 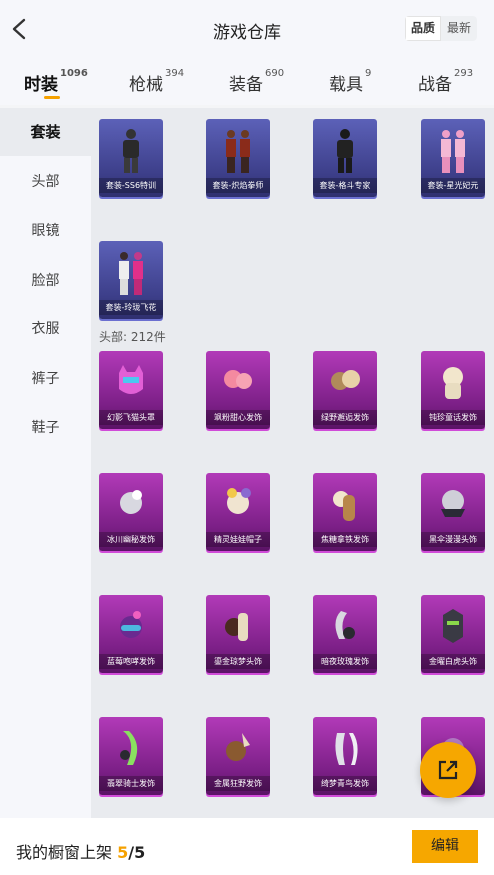 I want to click on item-name: 翡翠骑士发饰, so click(x=131, y=783).